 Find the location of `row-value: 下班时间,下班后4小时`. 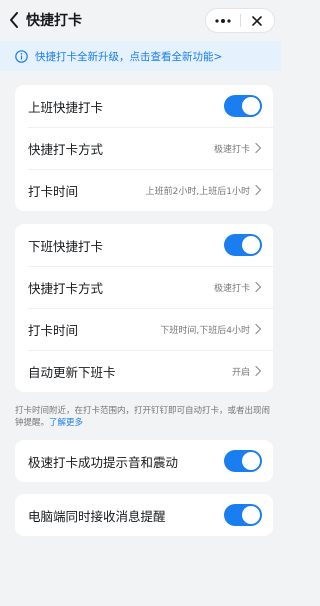

row-value: 下班时间,下班后4小时 is located at coordinates (205, 330).